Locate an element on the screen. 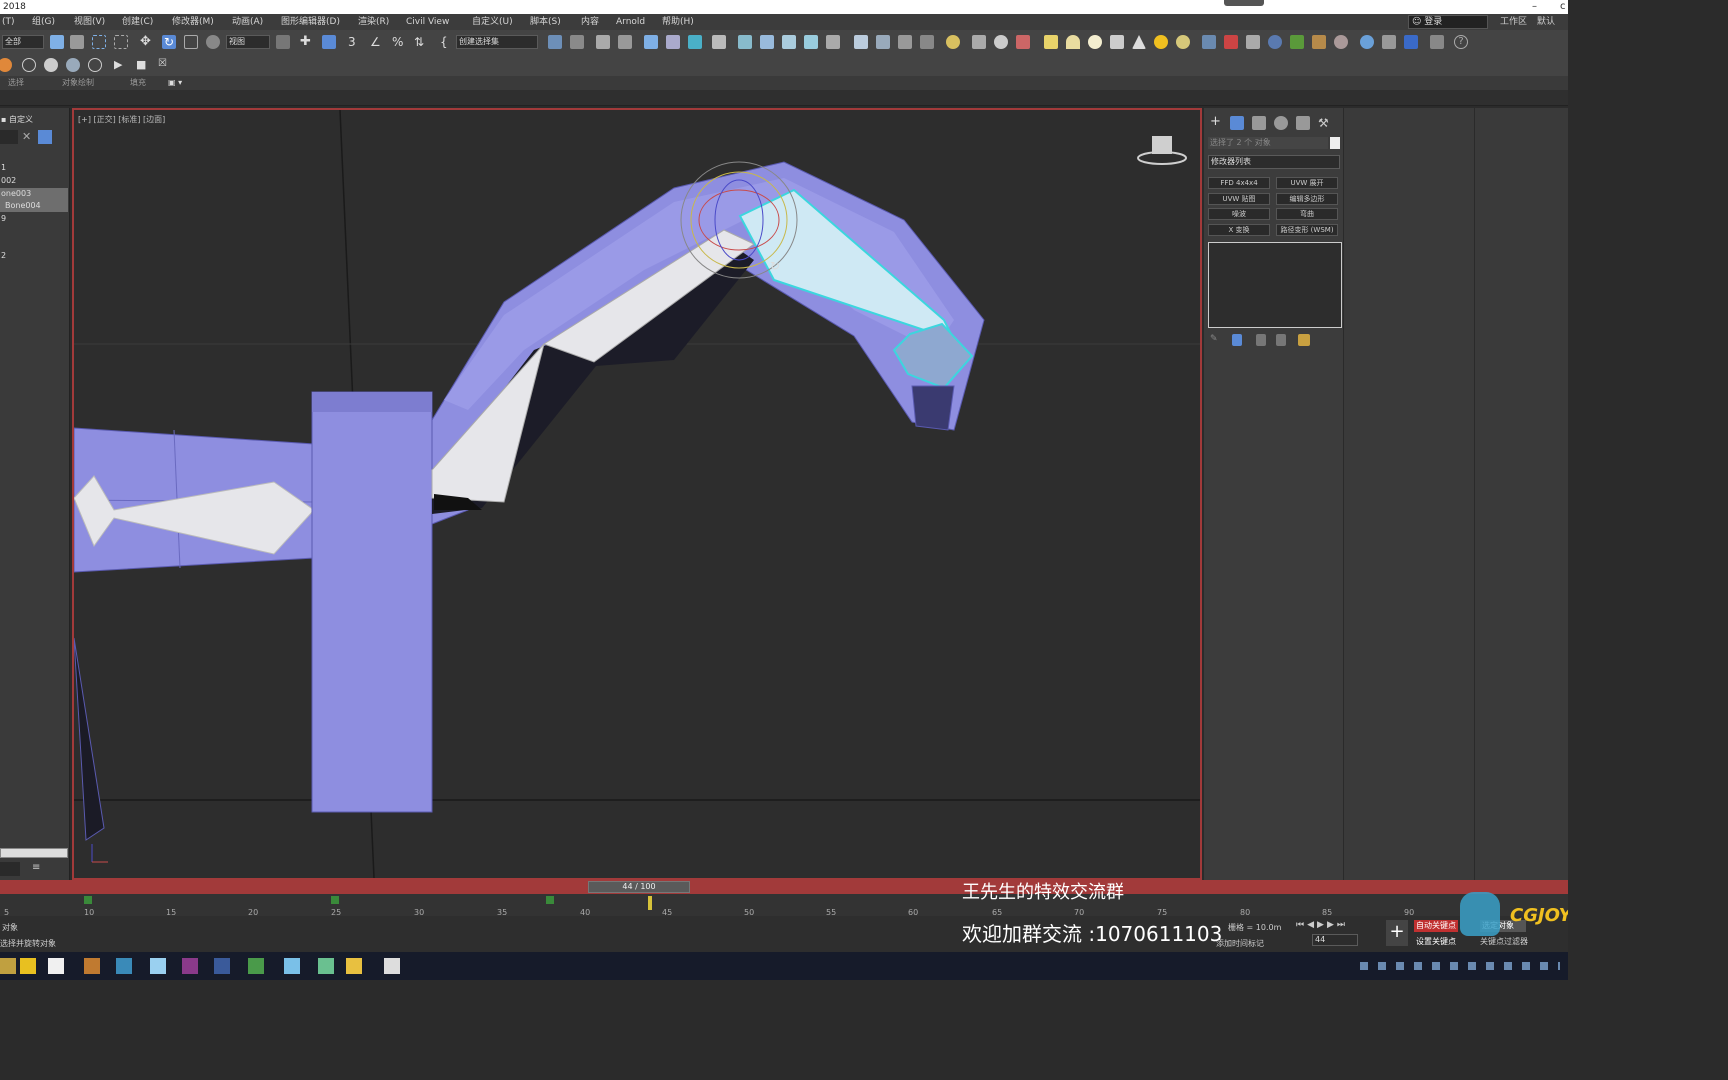 This screenshot has height=1080, width=1728. explorer-layer-field is located at coordinates (10, 869).